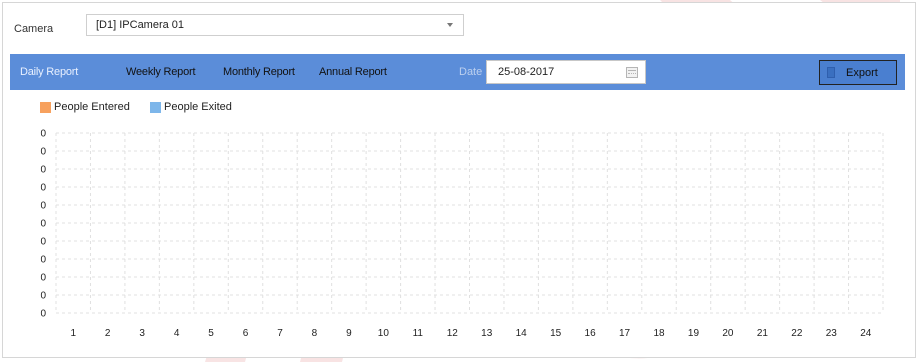  I want to click on x-tick-label: 24, so click(866, 333).